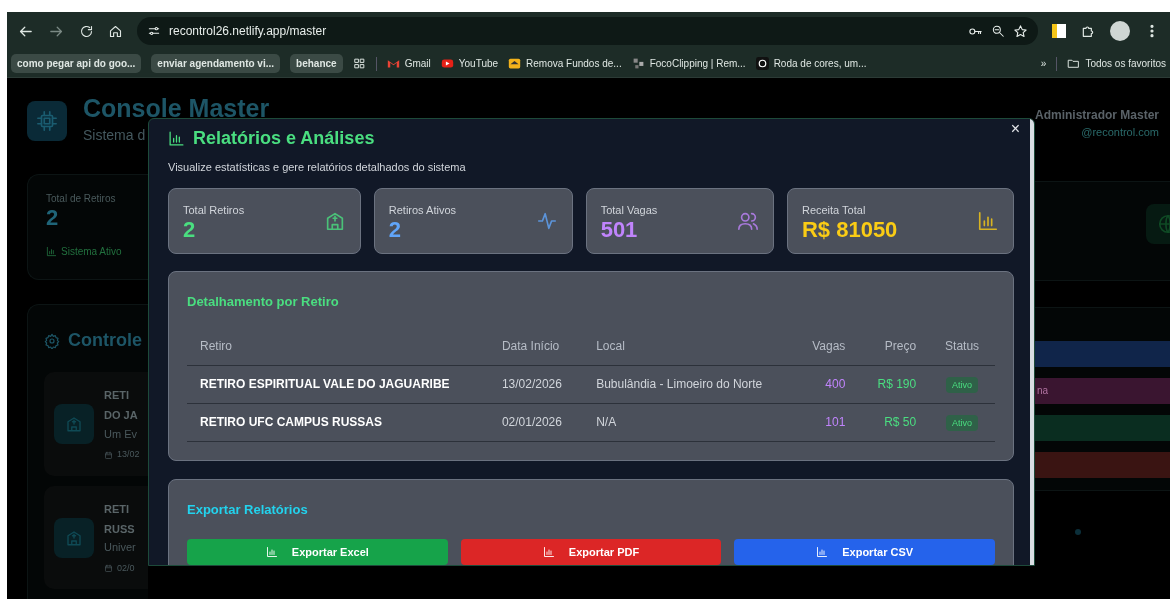  Describe the element at coordinates (338, 345) in the screenshot. I see `column-header: Retiro` at that location.